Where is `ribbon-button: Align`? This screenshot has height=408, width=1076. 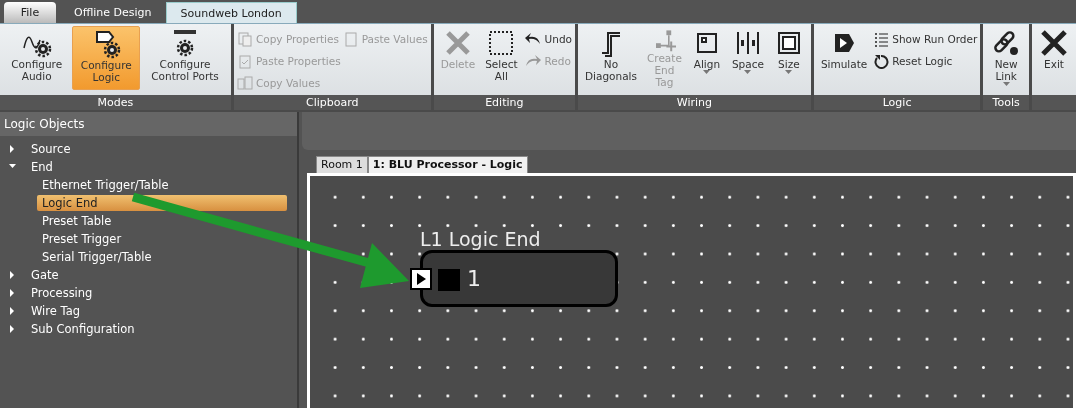 ribbon-button: Align is located at coordinates (706, 58).